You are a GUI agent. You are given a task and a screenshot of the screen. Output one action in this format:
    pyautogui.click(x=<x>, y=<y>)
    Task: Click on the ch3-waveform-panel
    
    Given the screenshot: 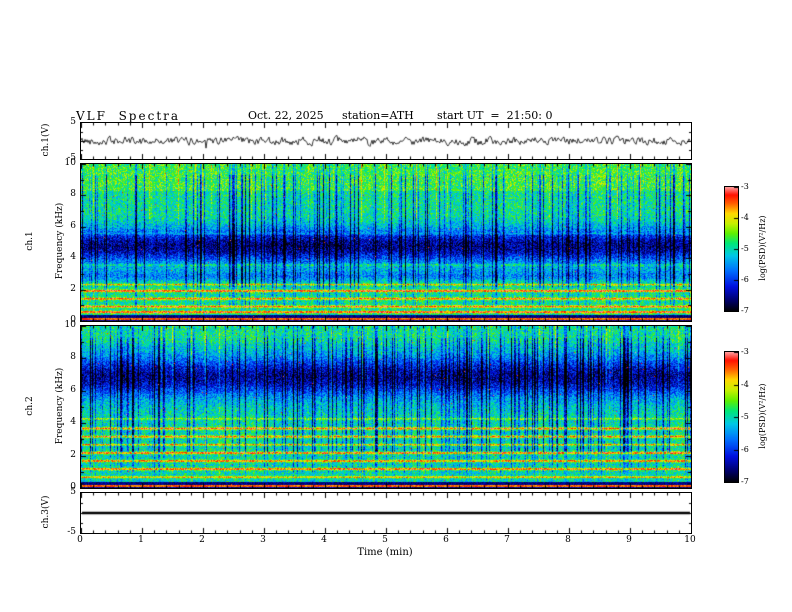 What is the action you would take?
    pyautogui.click(x=386, y=513)
    